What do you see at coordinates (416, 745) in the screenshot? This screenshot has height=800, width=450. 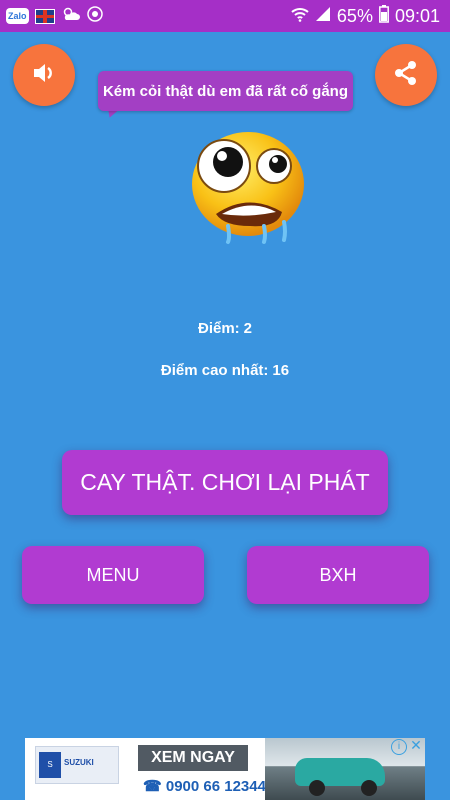 I see `ad-close-icon: ✕` at bounding box center [416, 745].